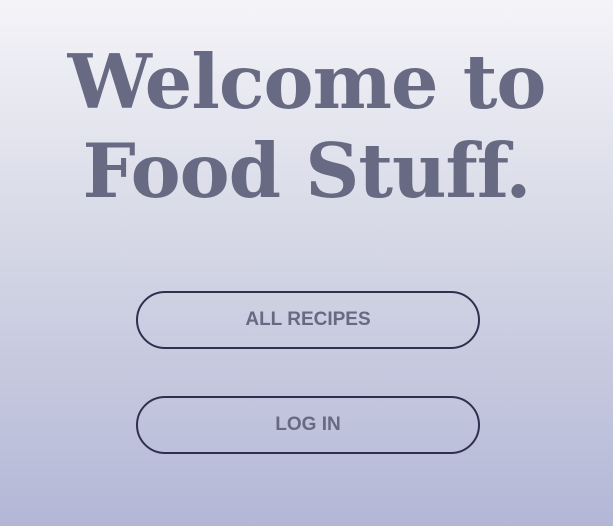  Describe the element at coordinates (308, 320) in the screenshot. I see `all-recipes-button: ALL RECIPES` at that location.